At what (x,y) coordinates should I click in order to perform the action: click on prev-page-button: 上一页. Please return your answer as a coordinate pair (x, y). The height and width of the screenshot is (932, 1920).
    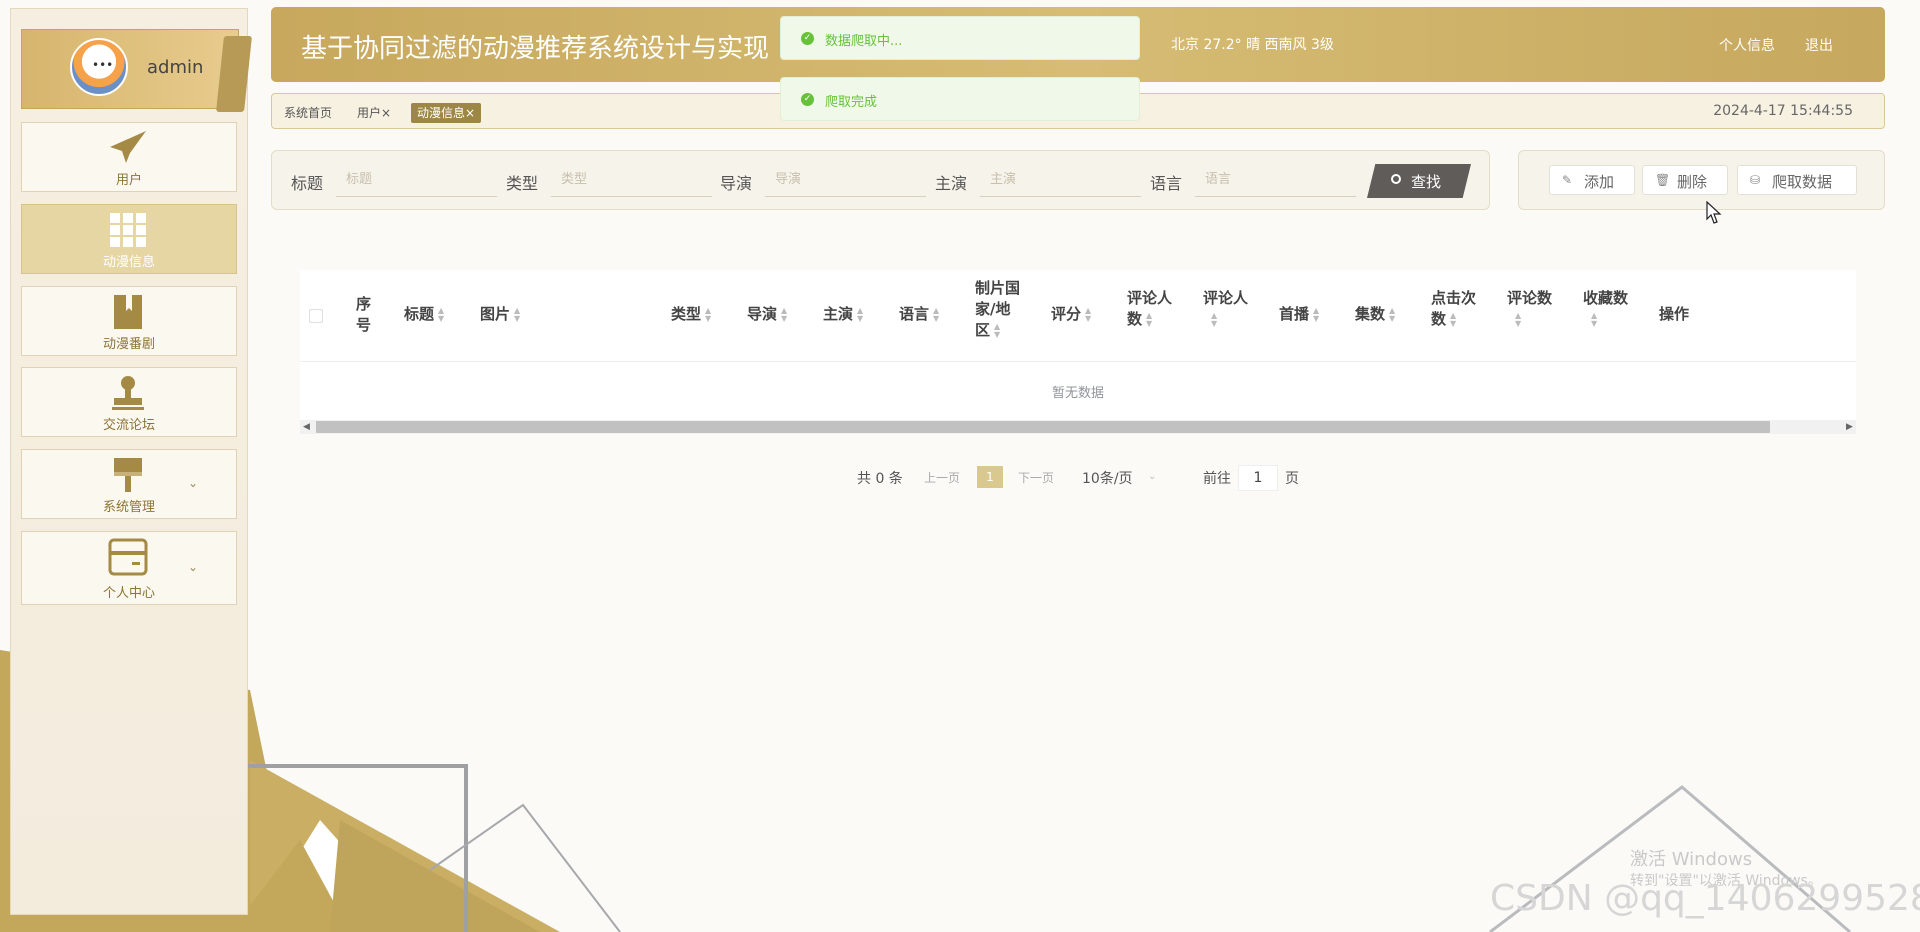
    Looking at the image, I should click on (942, 477).